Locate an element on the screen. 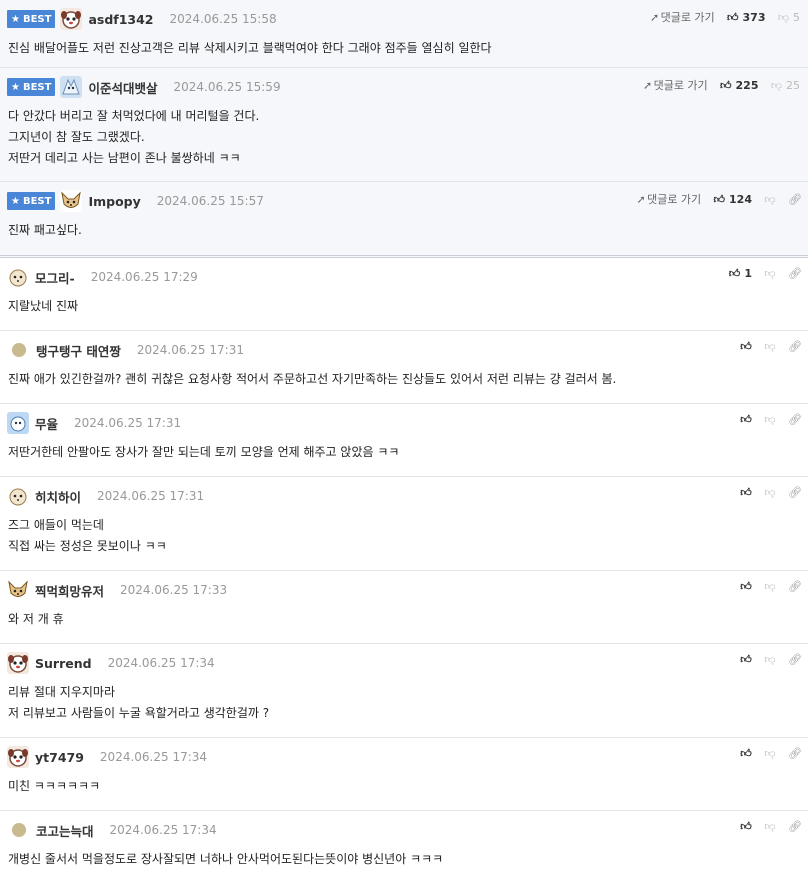 The image size is (808, 879). nickname: 히치하이 is located at coordinates (58, 496).